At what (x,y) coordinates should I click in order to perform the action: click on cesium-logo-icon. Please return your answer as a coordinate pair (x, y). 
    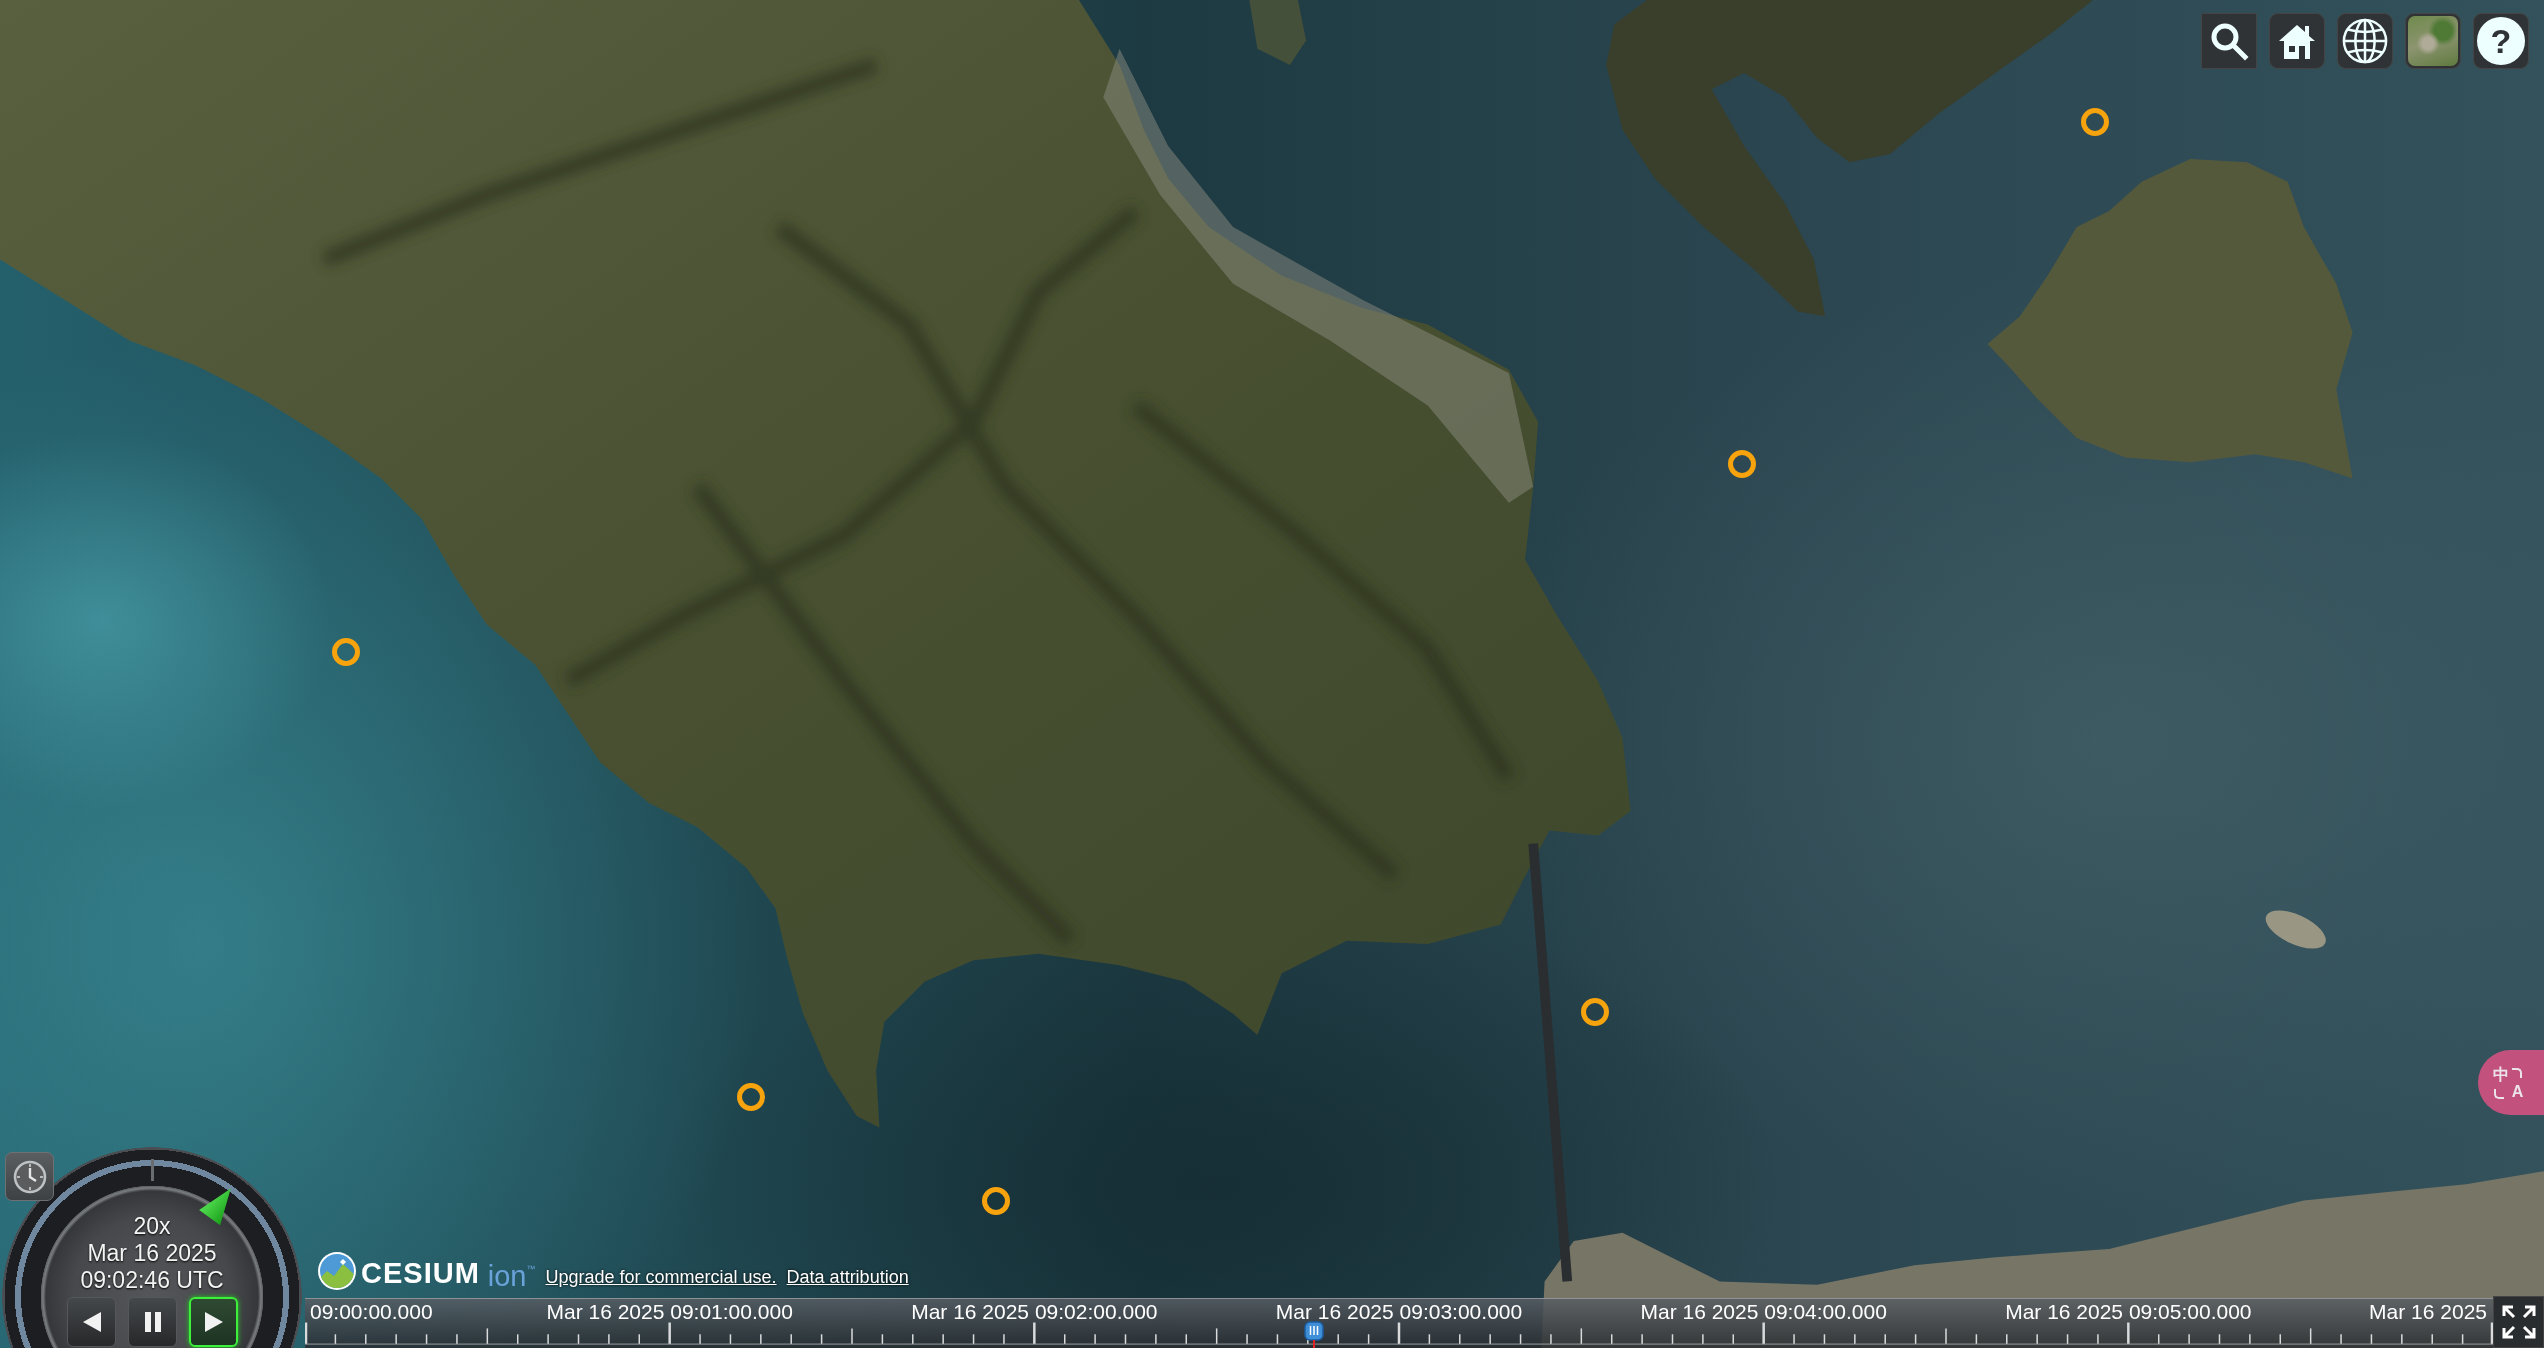
    Looking at the image, I should click on (337, 1270).